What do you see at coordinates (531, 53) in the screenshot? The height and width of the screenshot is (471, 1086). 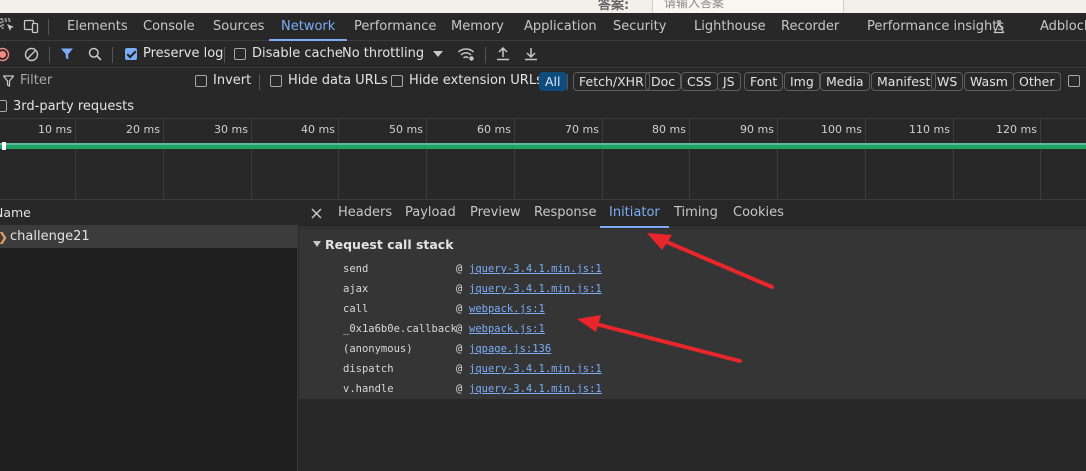 I see `export-har-icon` at bounding box center [531, 53].